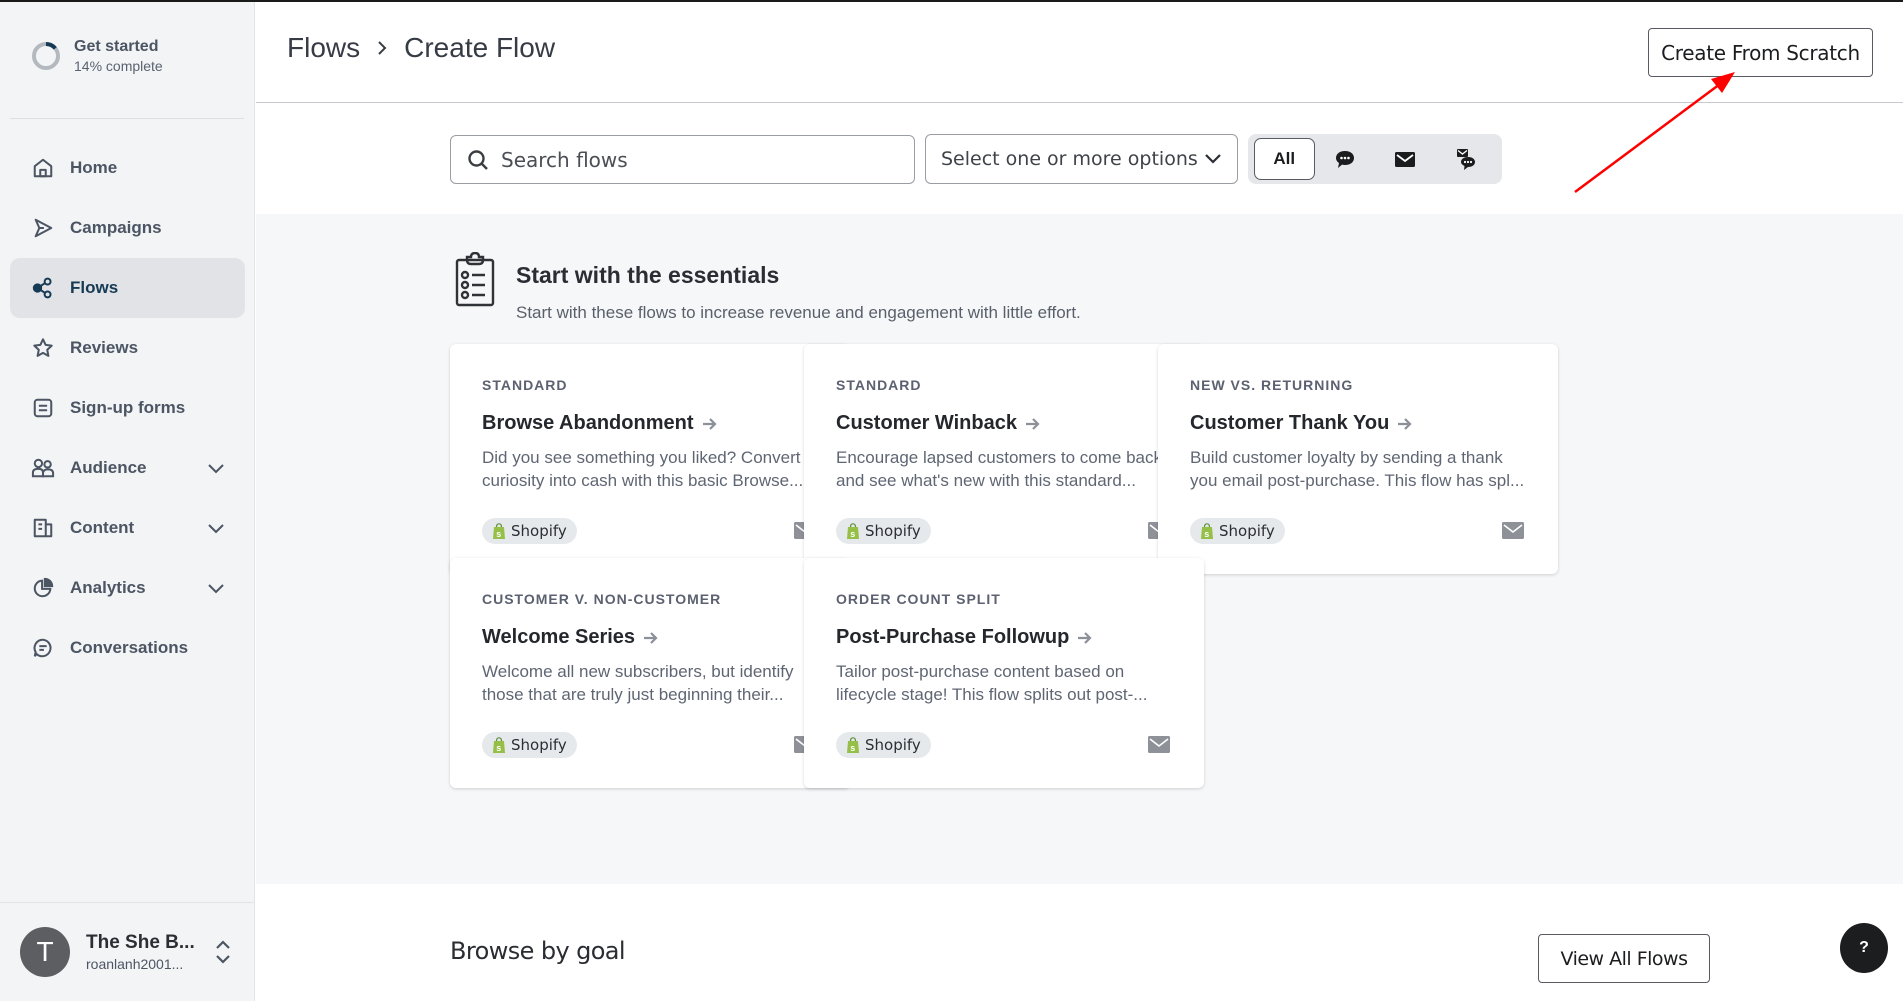 The image size is (1903, 1001). What do you see at coordinates (118, 66) in the screenshot?
I see `get-started-progress-label: 14% complete` at bounding box center [118, 66].